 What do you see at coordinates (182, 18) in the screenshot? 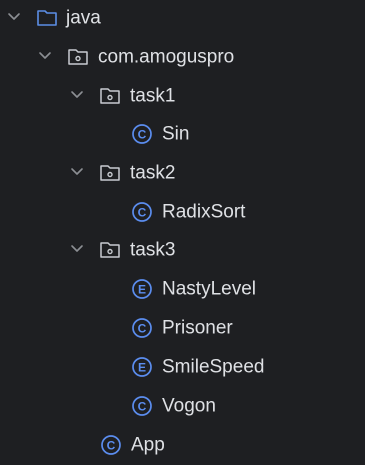
I see `tree-node-java: java` at bounding box center [182, 18].